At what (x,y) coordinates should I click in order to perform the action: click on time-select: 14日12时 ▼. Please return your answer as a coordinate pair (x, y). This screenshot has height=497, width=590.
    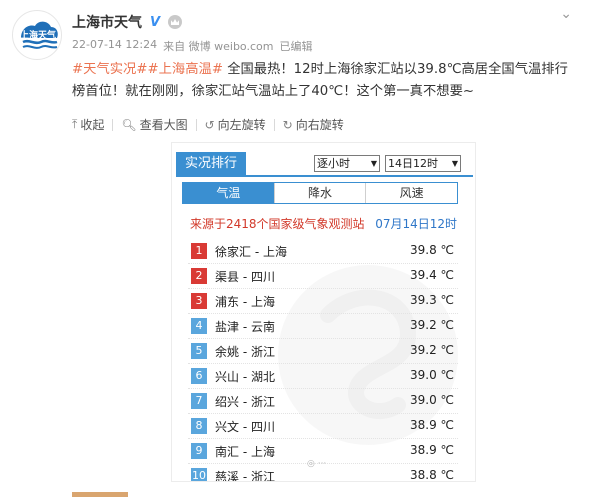
    Looking at the image, I should click on (423, 163).